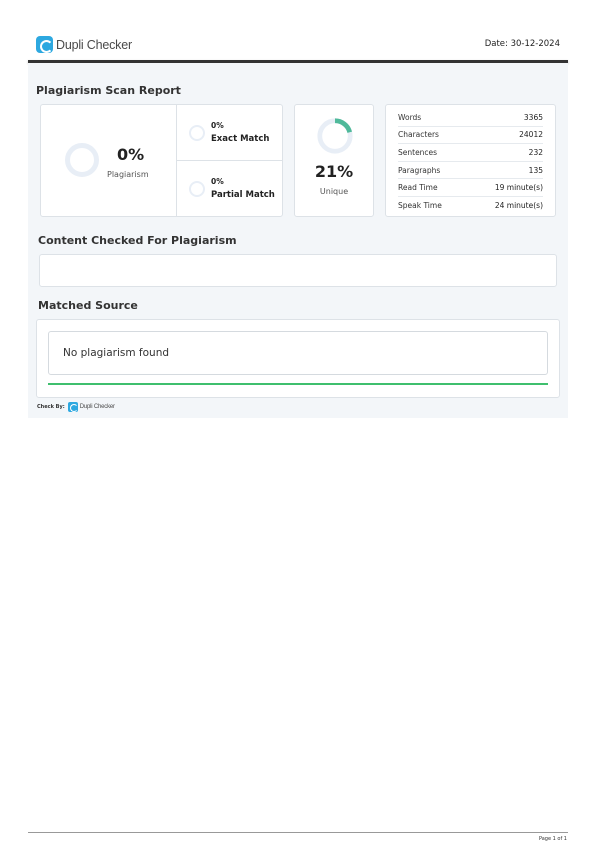  I want to click on matched-source-title: Matched Source, so click(88, 305).